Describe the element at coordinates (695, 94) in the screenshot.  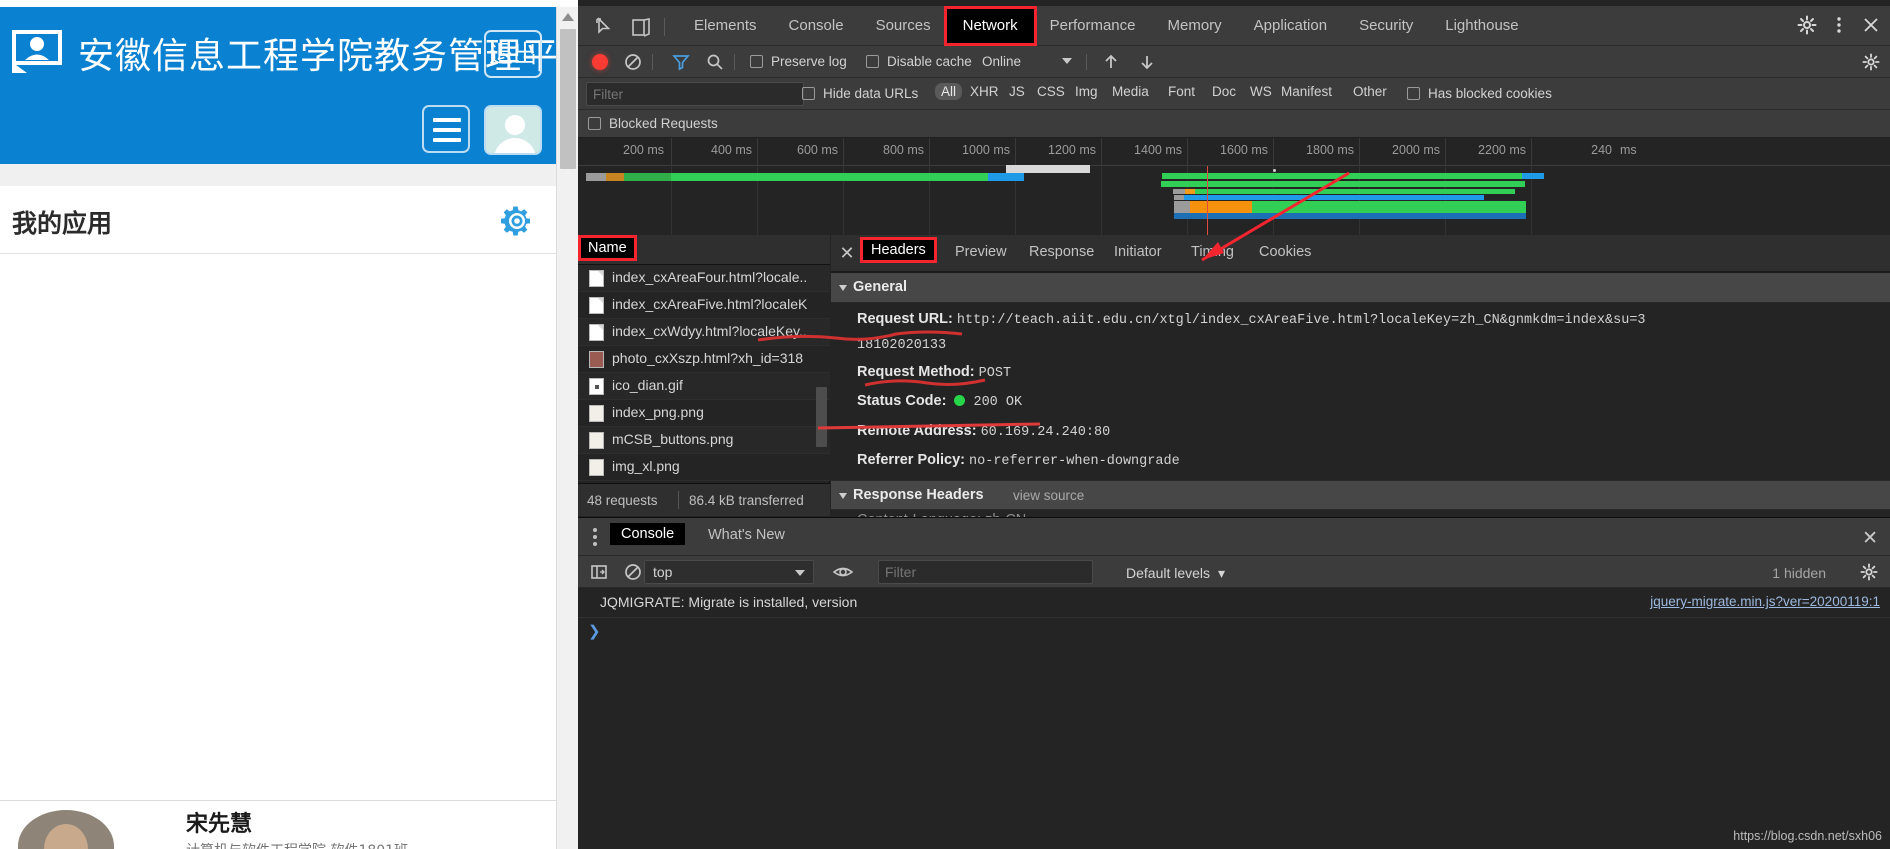
I see `network-filter-input` at that location.